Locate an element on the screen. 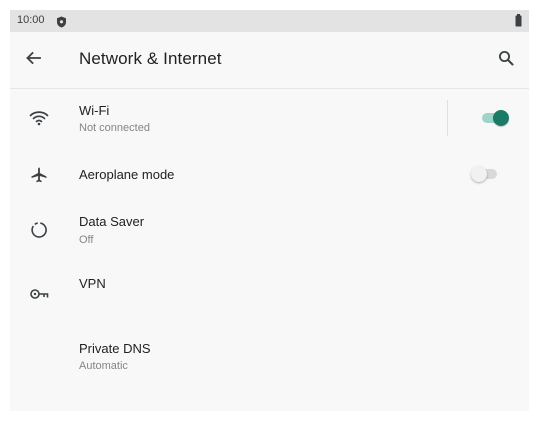 The height and width of the screenshot is (421, 543). setting-row-aeroplane: Aeroplane mode is located at coordinates (269, 185).